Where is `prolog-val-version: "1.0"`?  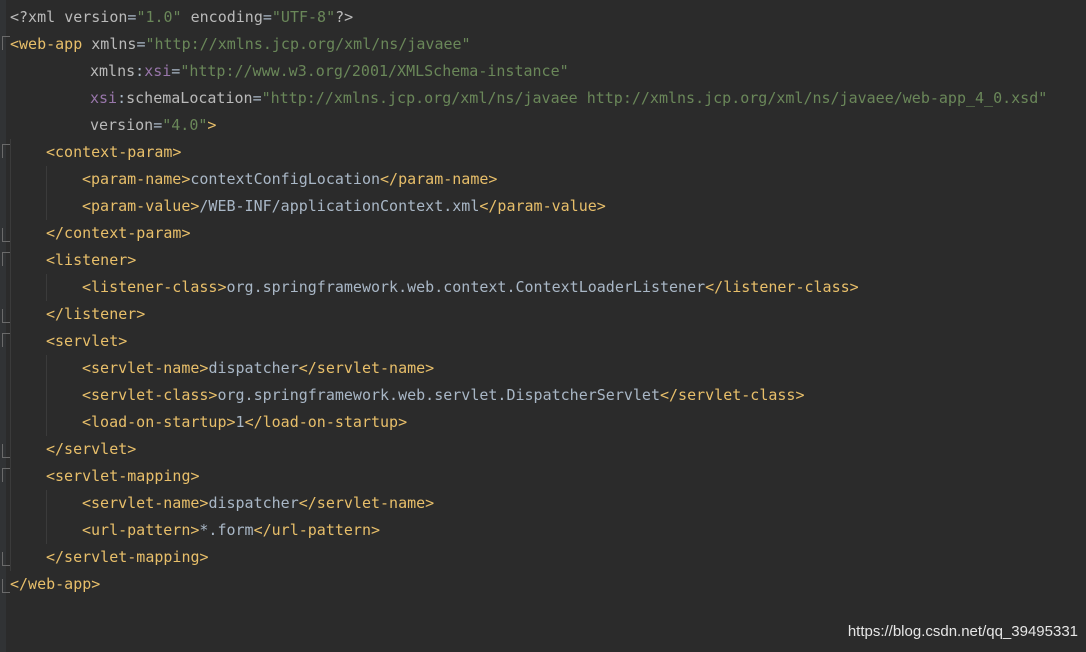
prolog-val-version: "1.0" is located at coordinates (159, 17).